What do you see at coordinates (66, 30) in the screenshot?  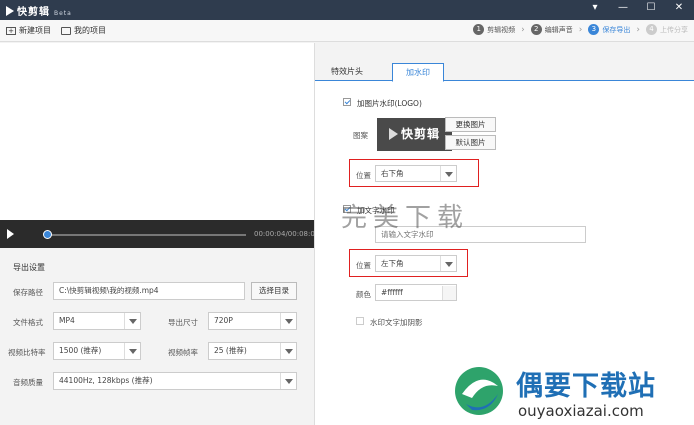 I see `folder-icon` at bounding box center [66, 30].